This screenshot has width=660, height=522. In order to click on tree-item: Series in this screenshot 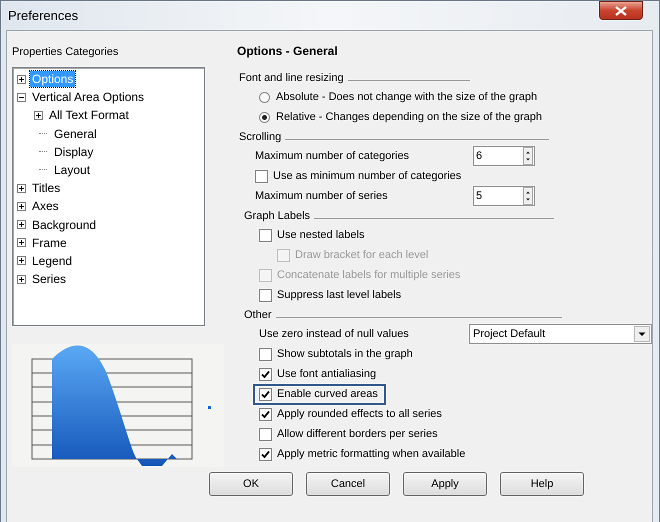, I will do `click(49, 279)`.